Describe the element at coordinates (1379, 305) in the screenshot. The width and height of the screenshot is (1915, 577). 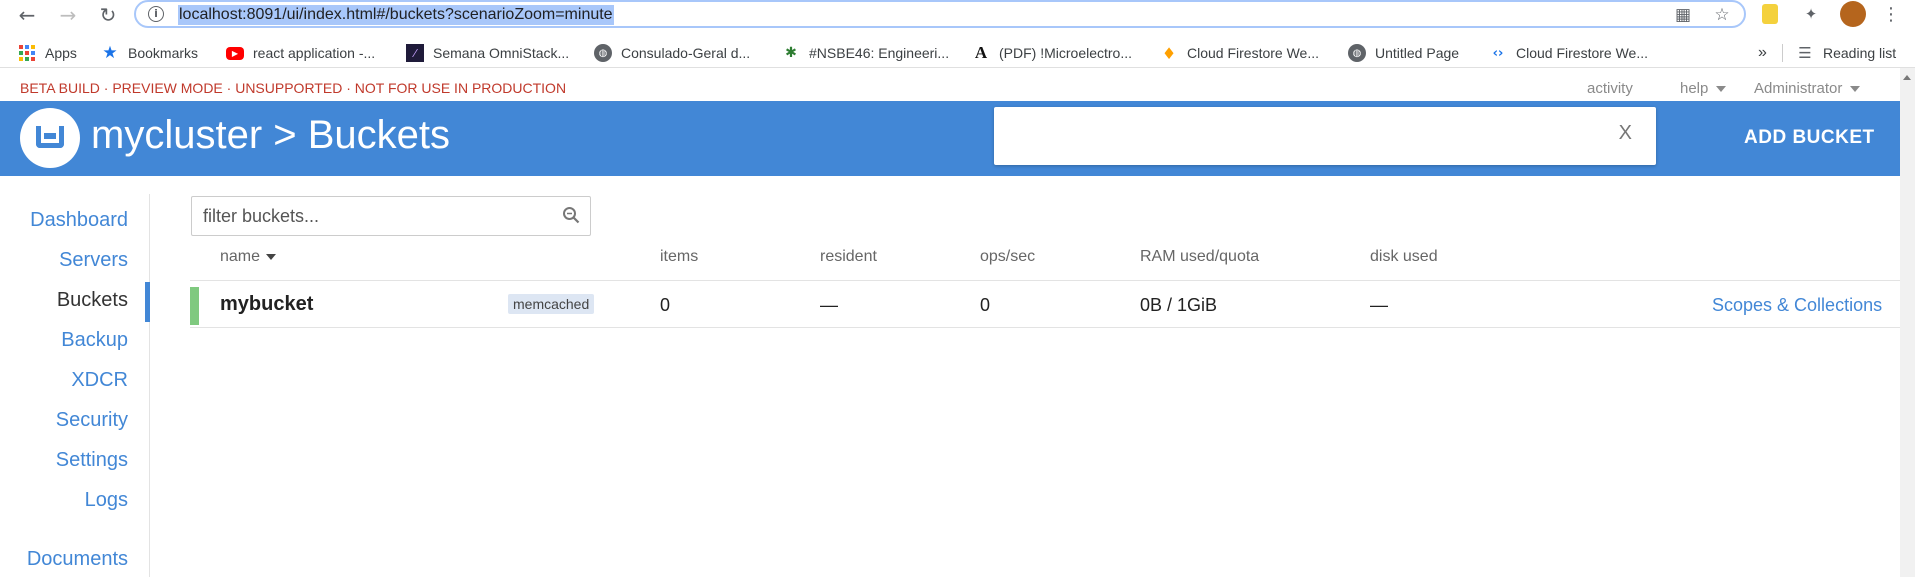
I see `bucket-disk: —` at that location.